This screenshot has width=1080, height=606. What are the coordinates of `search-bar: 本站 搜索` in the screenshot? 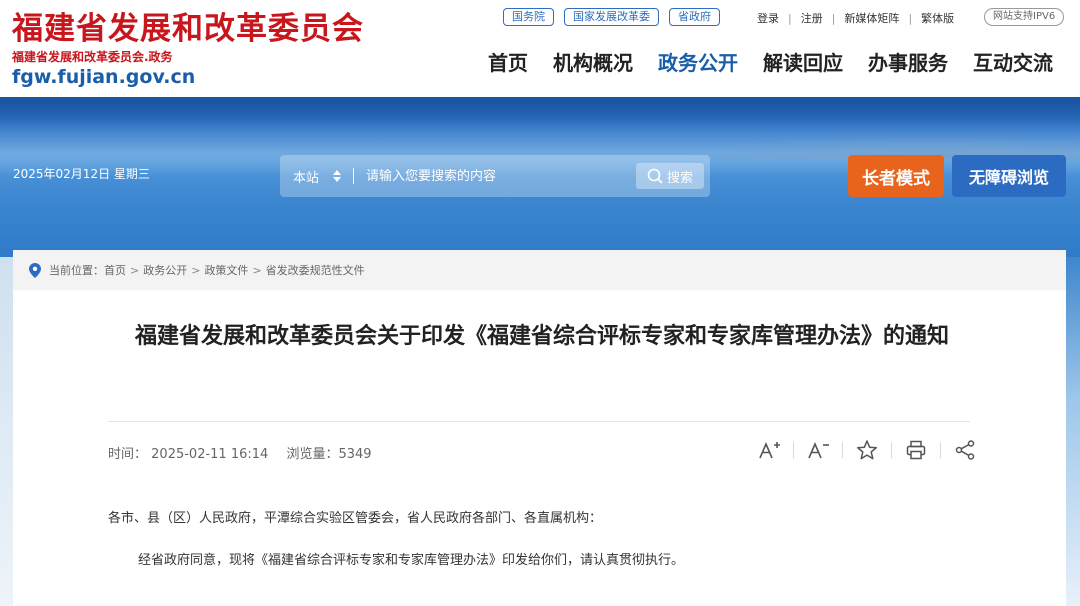 It's located at (495, 176).